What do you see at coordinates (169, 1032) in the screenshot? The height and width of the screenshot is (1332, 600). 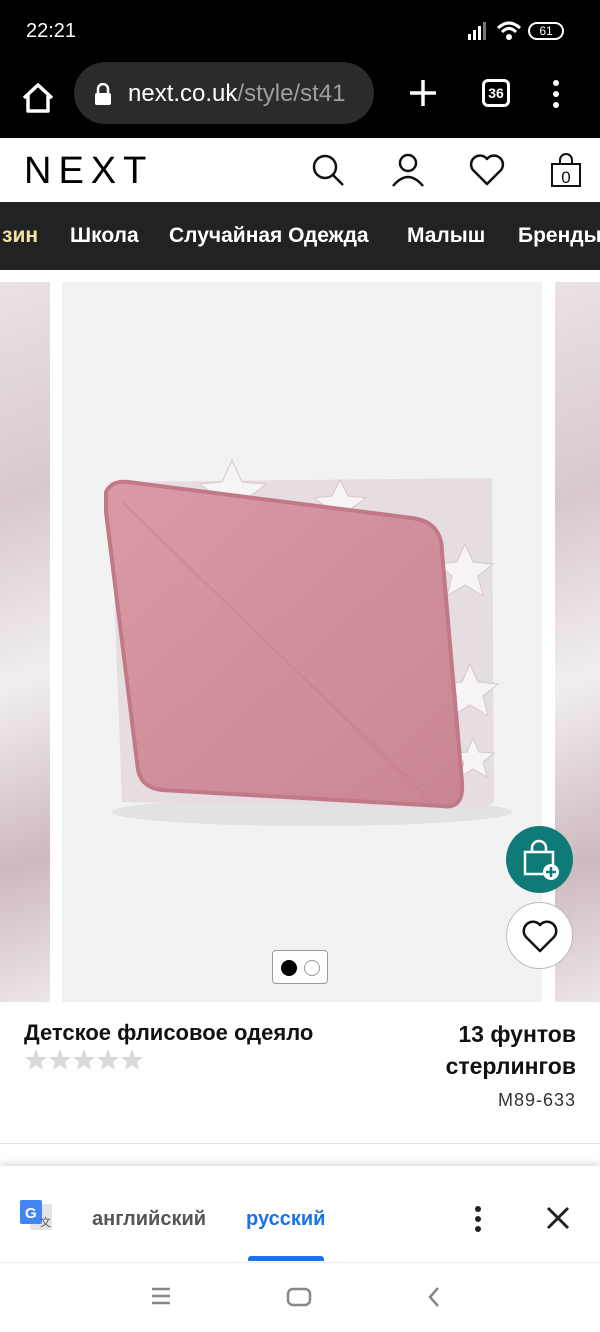 I see `product-title: Детское флисовое одеяло` at bounding box center [169, 1032].